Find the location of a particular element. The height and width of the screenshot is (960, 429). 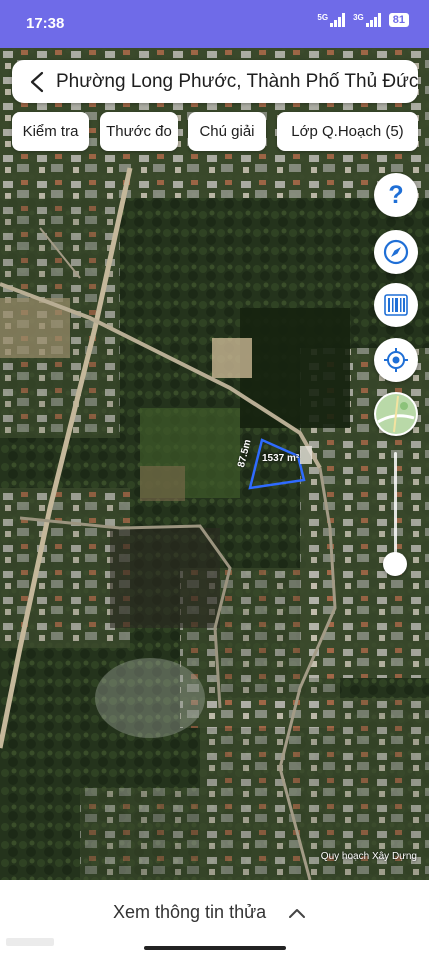

legend-button: Chú giải is located at coordinates (227, 131).